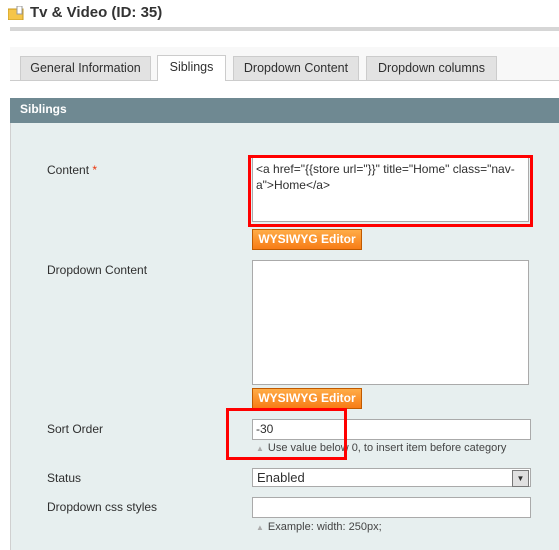 This screenshot has height=550, width=559. Describe the element at coordinates (284, 110) in the screenshot. I see `section-header: Siblings` at that location.